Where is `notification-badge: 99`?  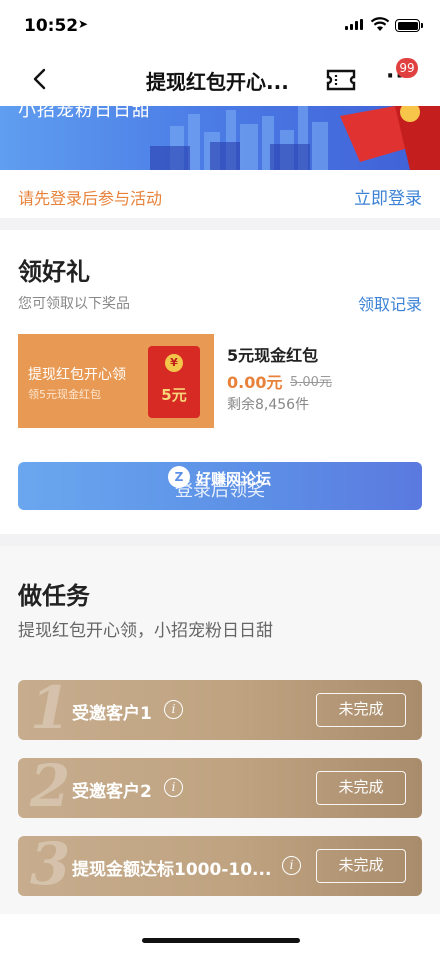 notification-badge: 99 is located at coordinates (407, 68).